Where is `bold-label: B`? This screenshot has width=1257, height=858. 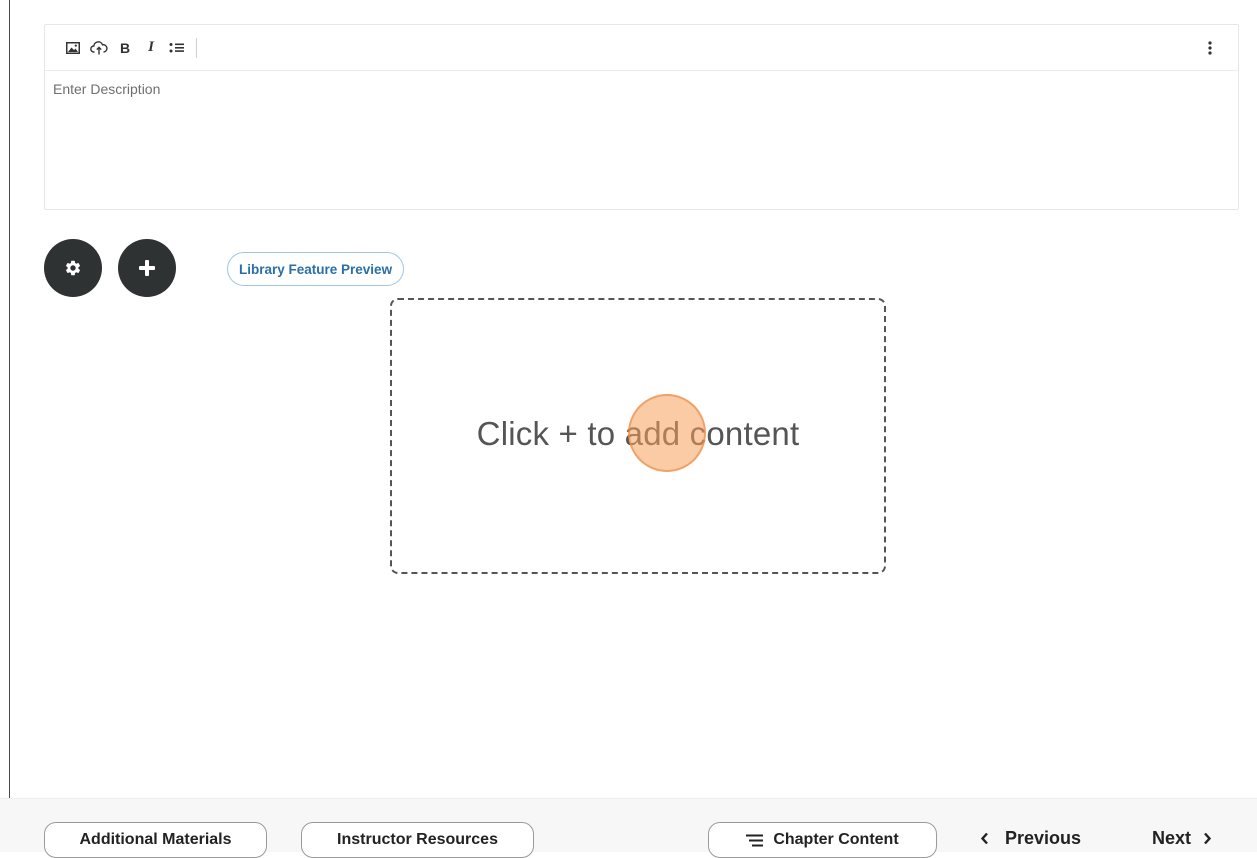 bold-label: B is located at coordinates (125, 47).